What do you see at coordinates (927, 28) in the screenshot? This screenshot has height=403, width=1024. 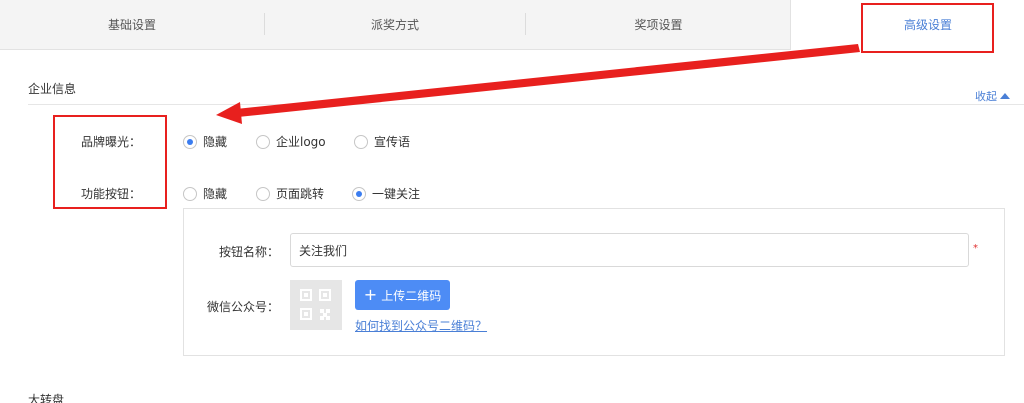 I see `annotation-box-advanced-tab` at bounding box center [927, 28].